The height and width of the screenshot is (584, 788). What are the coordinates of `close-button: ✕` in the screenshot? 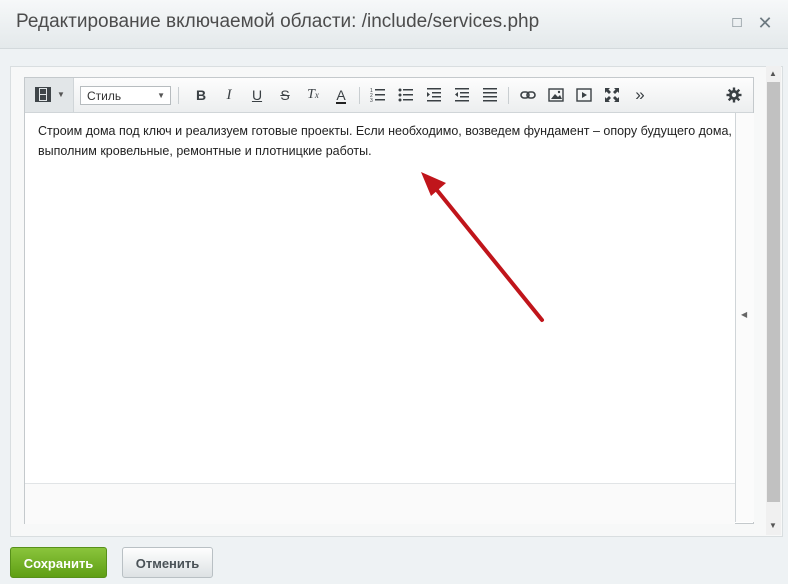 It's located at (765, 23).